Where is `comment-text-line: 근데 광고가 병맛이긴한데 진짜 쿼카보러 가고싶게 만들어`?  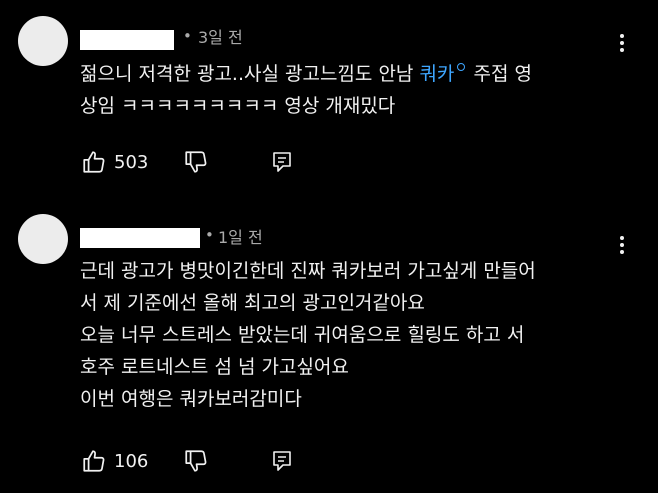 comment-text-line: 근데 광고가 병맛이긴한데 진짜 쿼카보러 가고싶게 만들어 is located at coordinates (308, 271).